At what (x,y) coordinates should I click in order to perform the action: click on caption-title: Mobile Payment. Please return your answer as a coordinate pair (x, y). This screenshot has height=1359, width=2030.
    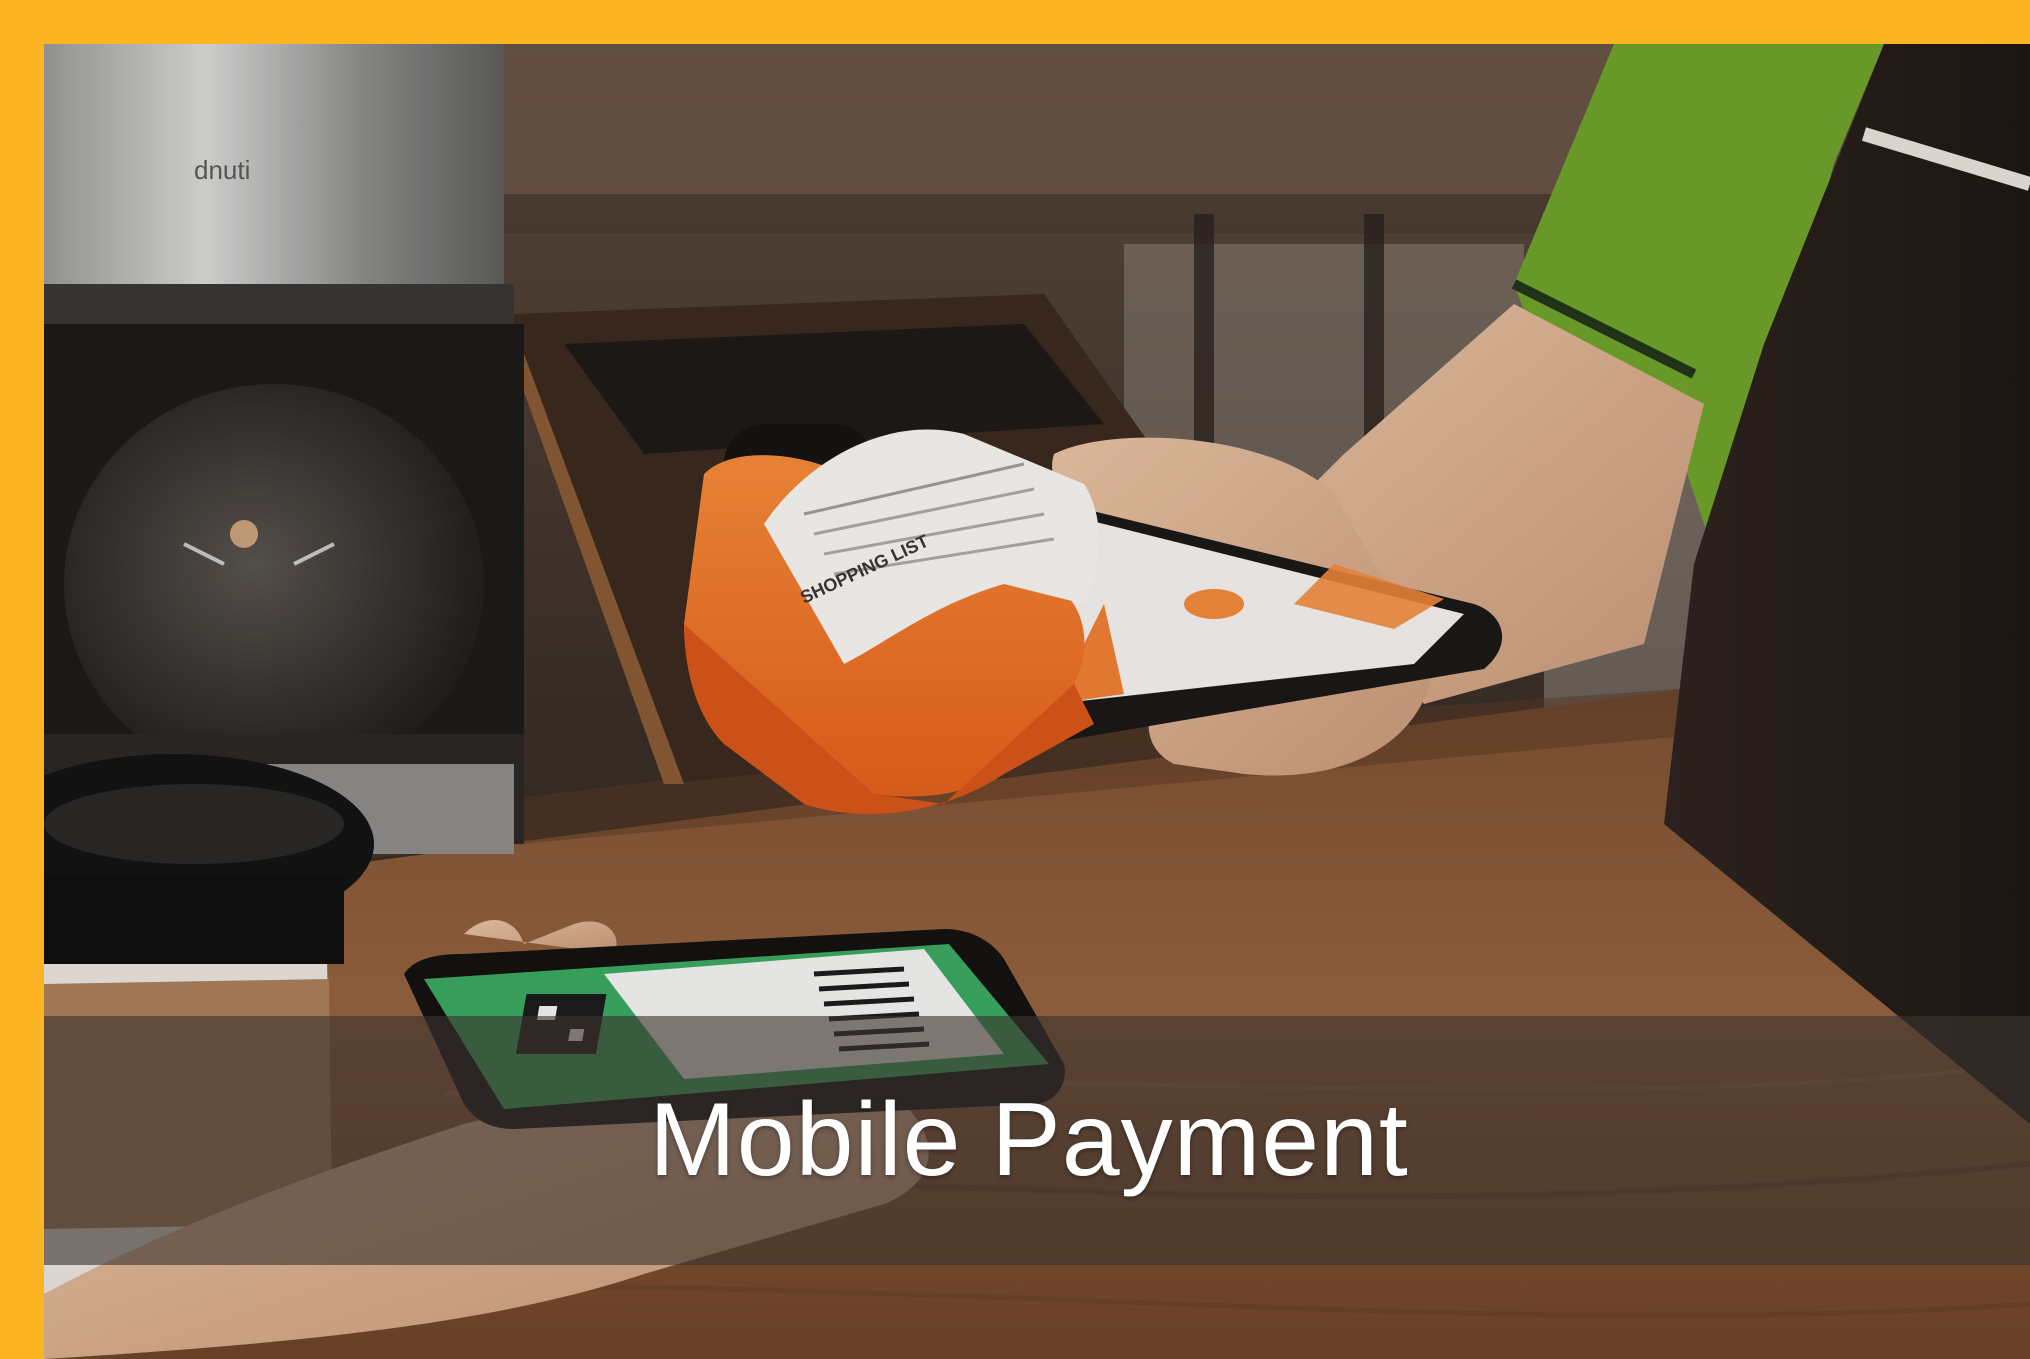
    Looking at the image, I should click on (1029, 1140).